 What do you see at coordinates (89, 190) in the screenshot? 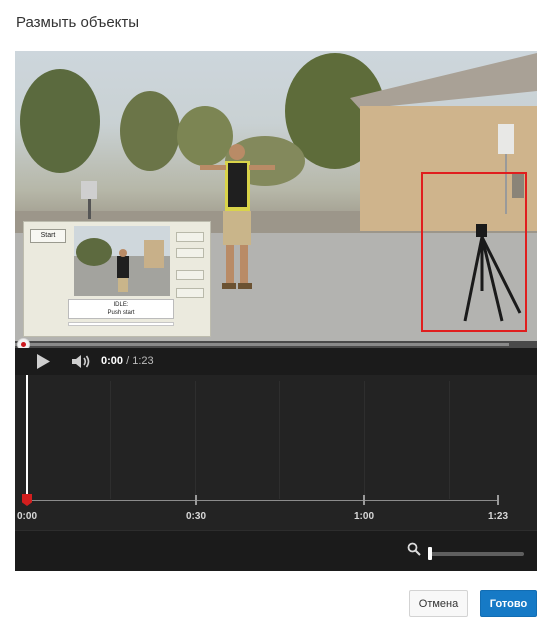
I see `sign` at bounding box center [89, 190].